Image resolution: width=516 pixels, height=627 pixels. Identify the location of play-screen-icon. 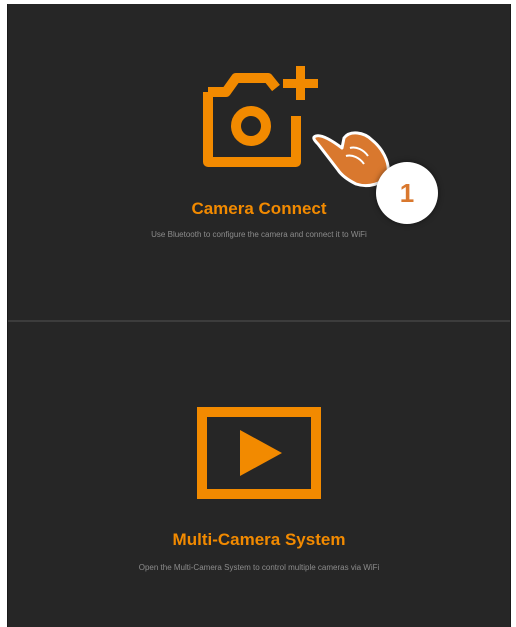
(259, 453).